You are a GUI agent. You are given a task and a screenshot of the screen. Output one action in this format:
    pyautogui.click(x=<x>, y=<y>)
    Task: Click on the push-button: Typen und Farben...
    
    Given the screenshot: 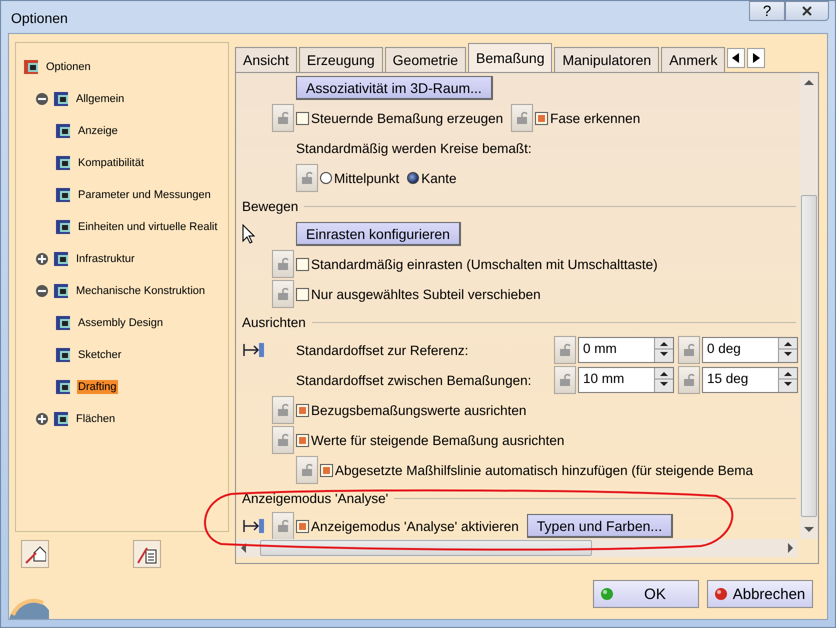 What is the action you would take?
    pyautogui.click(x=600, y=526)
    